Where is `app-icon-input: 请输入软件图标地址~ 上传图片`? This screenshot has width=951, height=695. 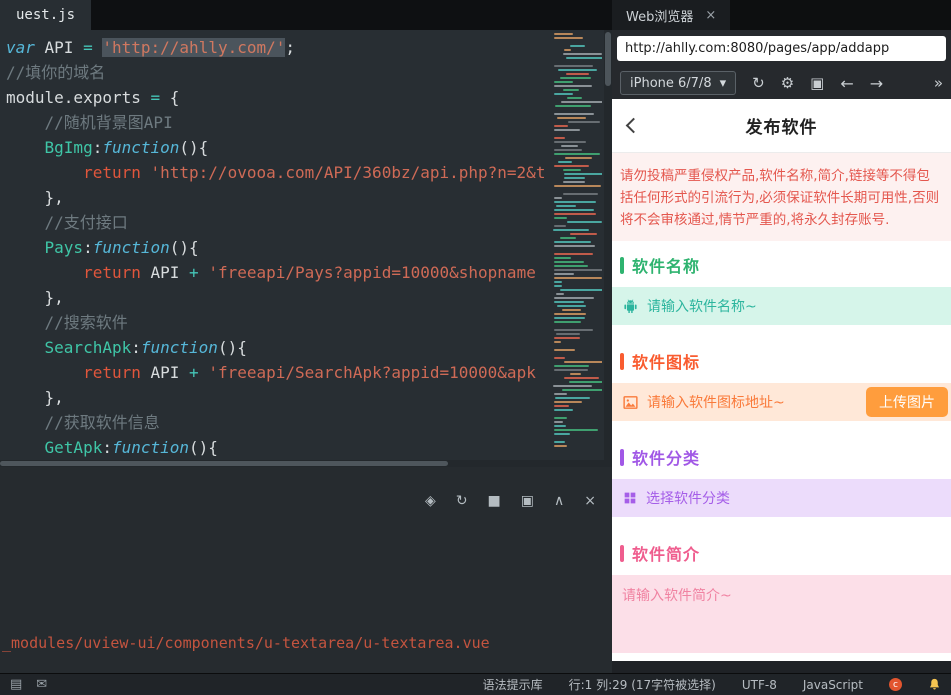
app-icon-input: 请输入软件图标地址~ 上传图片 is located at coordinates (781, 402).